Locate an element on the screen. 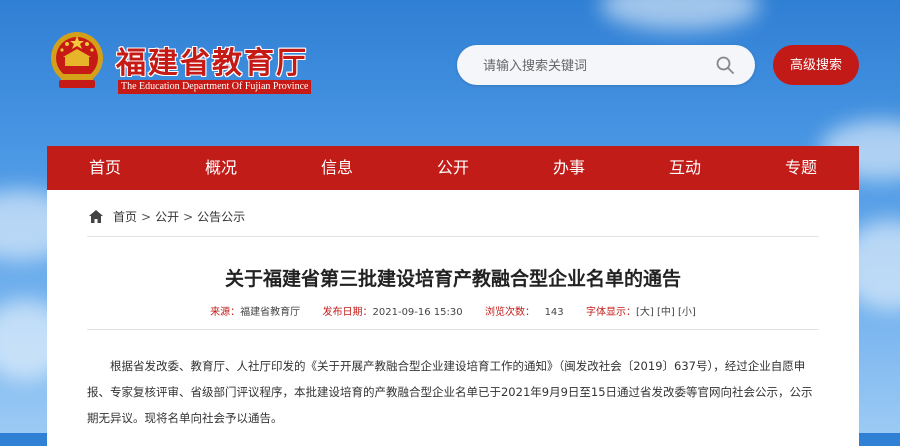  breadcrumb-disclosure: 公开 is located at coordinates (167, 216).